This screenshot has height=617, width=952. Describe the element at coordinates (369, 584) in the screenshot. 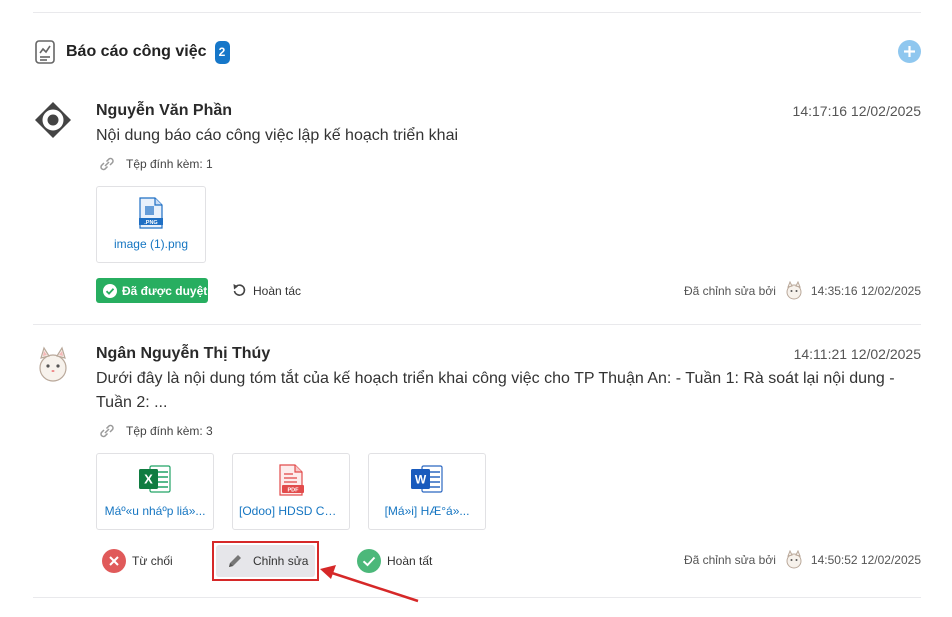

I see `annotation-arrow-icon` at that location.